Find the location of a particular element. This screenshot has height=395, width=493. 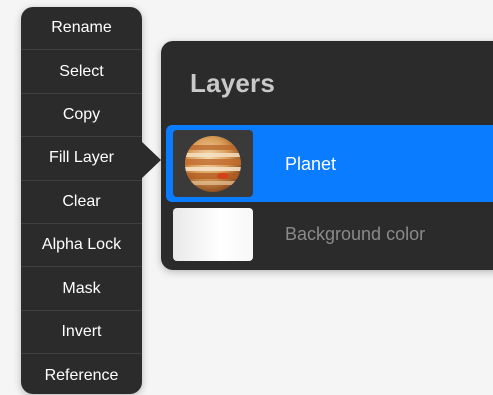

panel-title: Layers is located at coordinates (233, 83).